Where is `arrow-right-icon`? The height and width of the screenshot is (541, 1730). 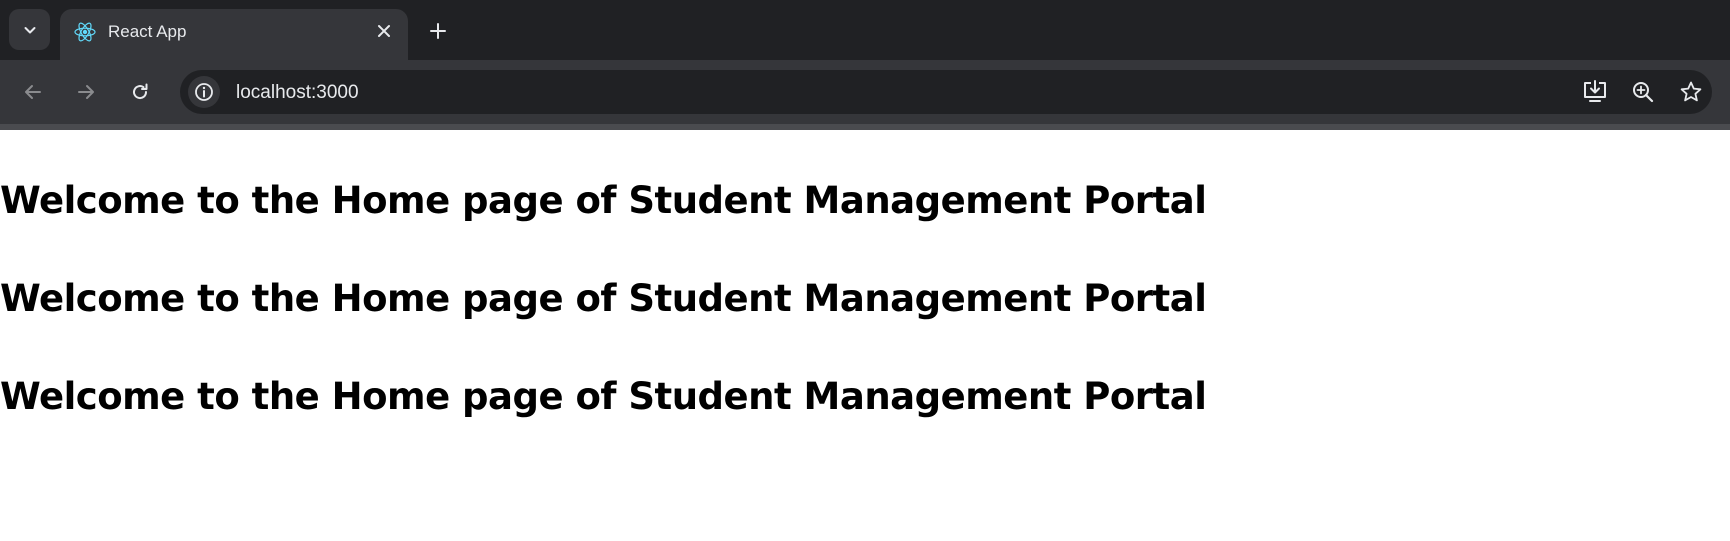
arrow-right-icon is located at coordinates (86, 92).